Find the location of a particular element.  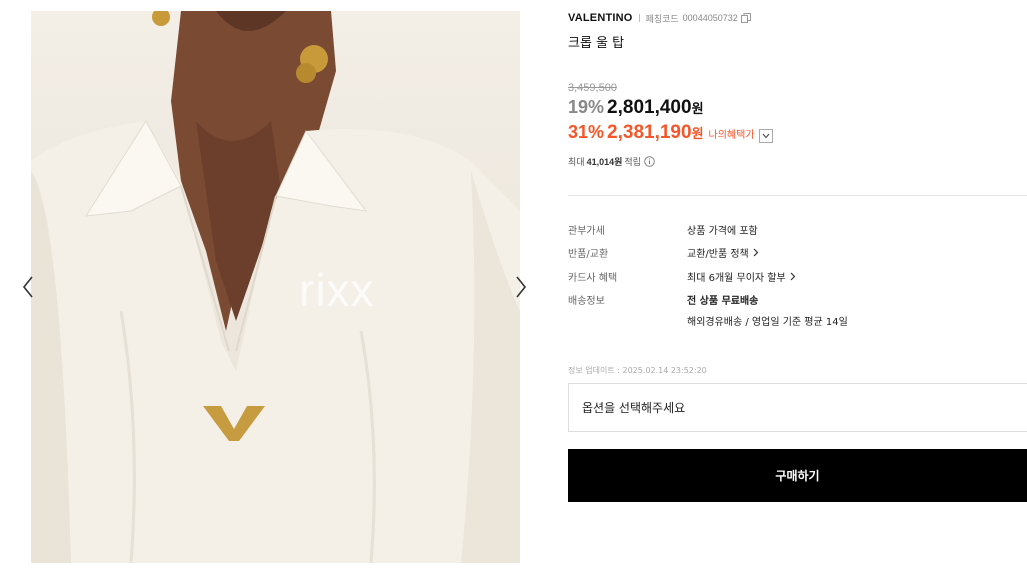

card-benefit-link: 최대 6개월 무이자 할부 is located at coordinates (741, 276).